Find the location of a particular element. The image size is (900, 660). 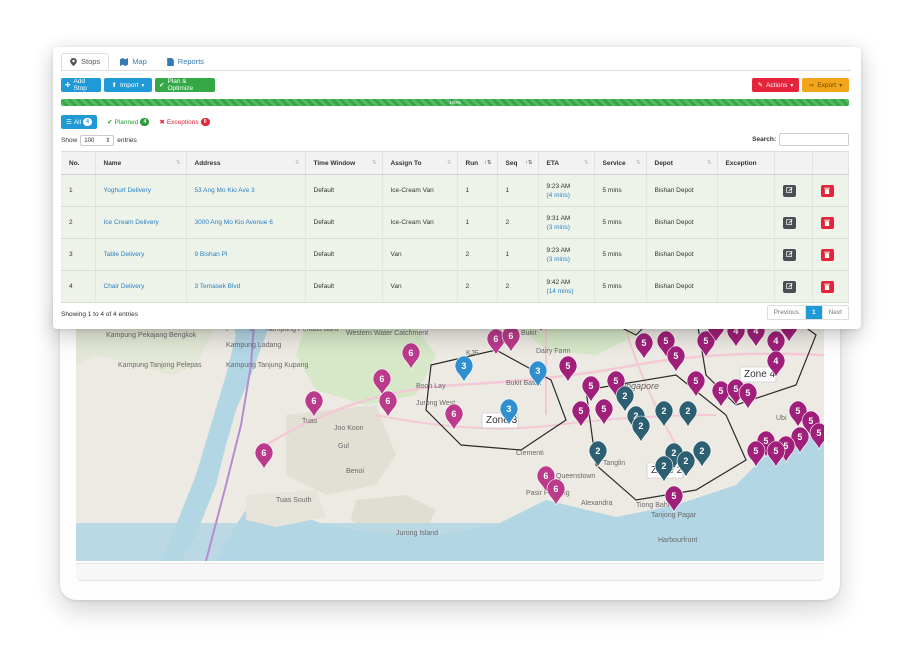

cell-seq-text: 2 is located at coordinates (507, 286).